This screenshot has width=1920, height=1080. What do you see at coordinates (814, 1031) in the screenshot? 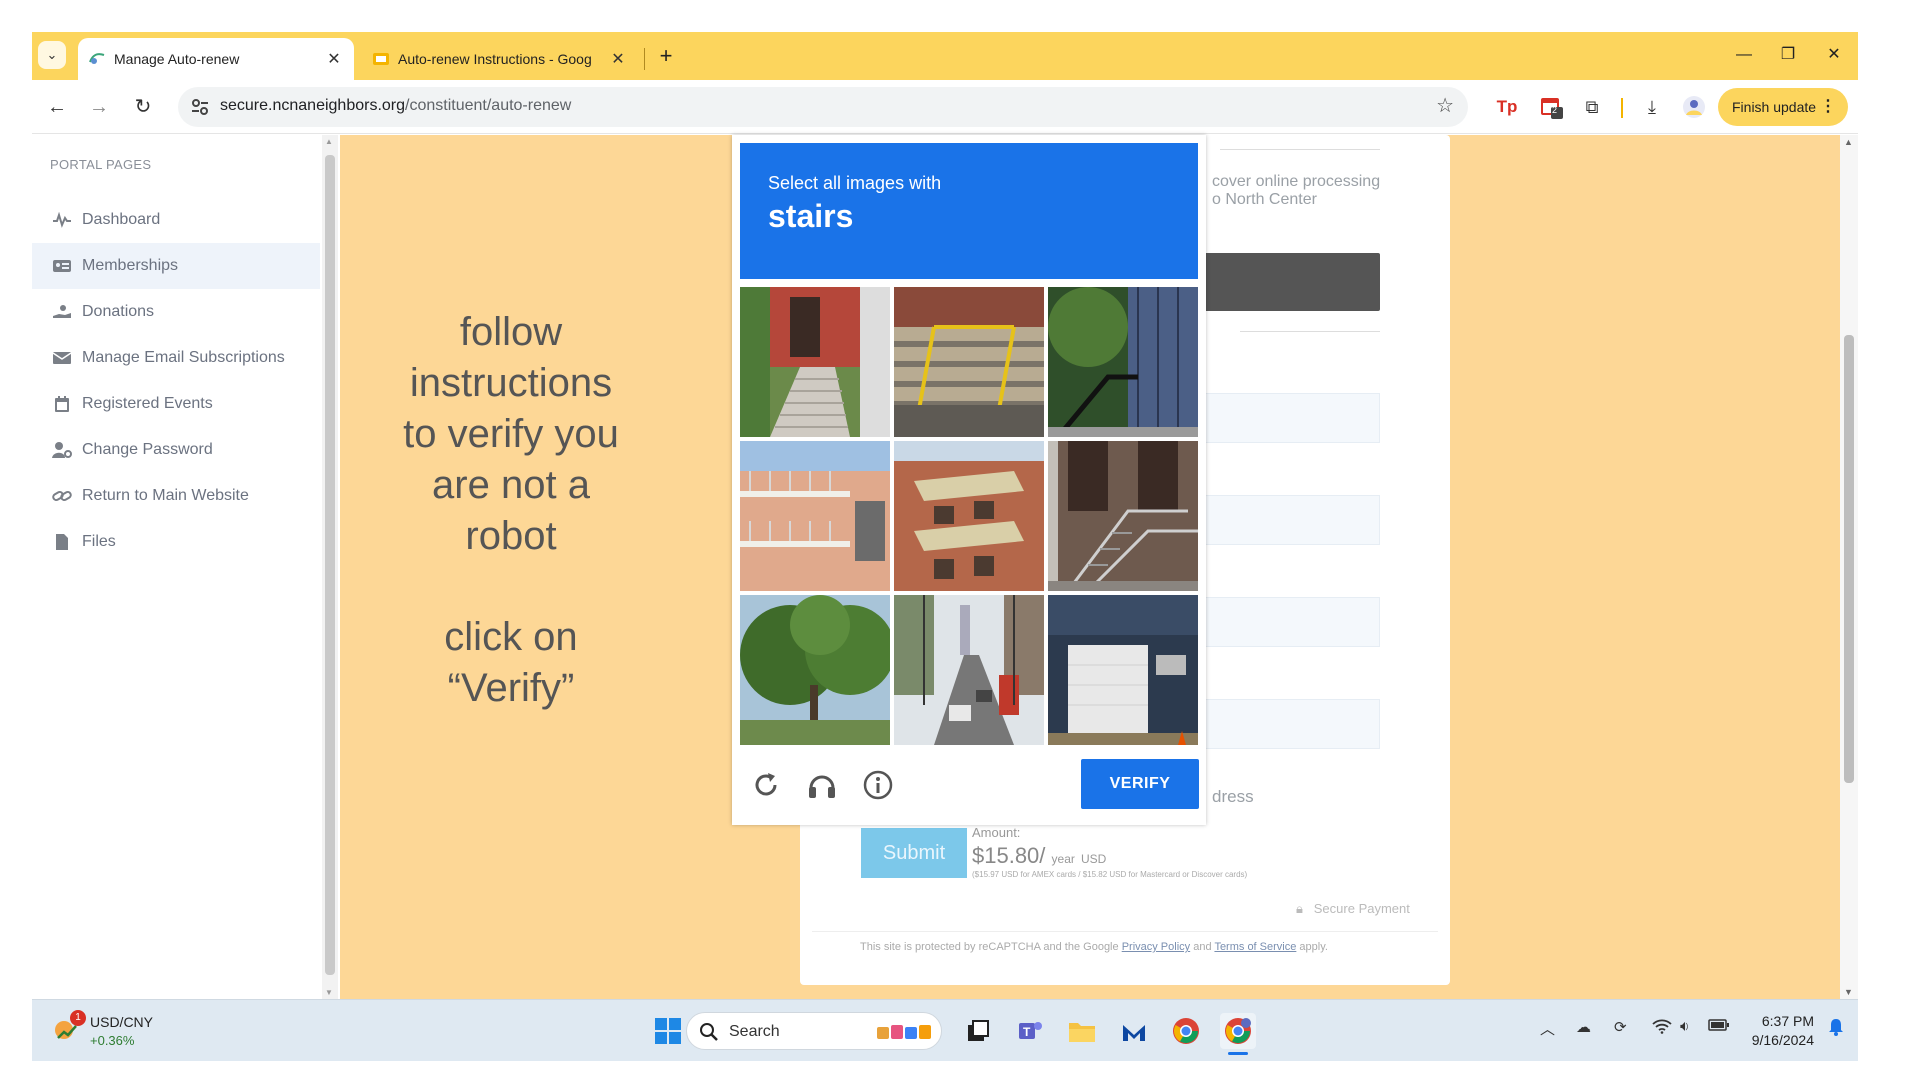
I see `taskbar-search: Search` at bounding box center [814, 1031].